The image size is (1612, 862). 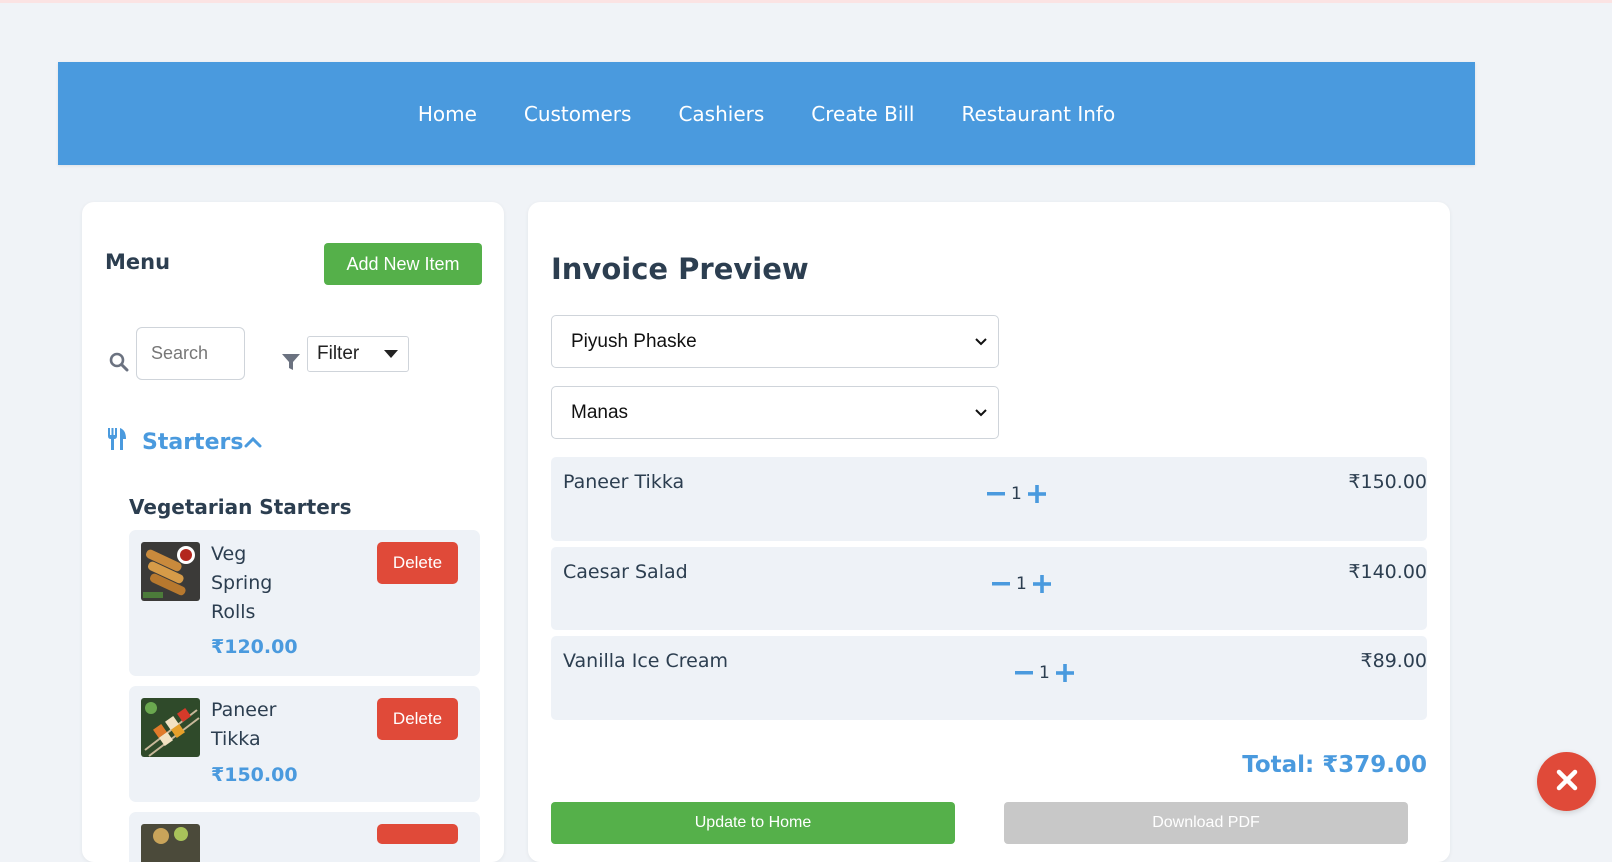 I want to click on invoice-title: Invoice Preview, so click(x=680, y=269).